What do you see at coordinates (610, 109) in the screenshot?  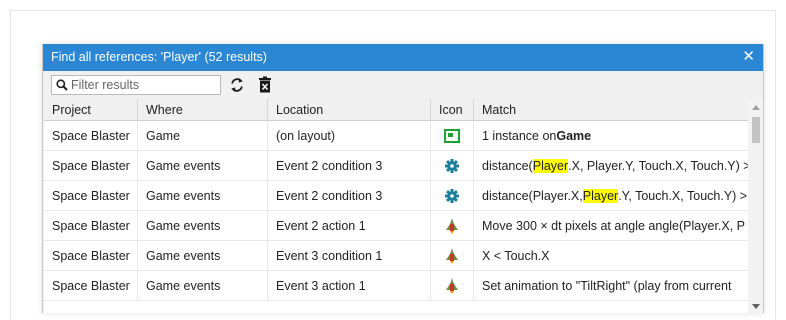 I see `column-header-match: Match` at bounding box center [610, 109].